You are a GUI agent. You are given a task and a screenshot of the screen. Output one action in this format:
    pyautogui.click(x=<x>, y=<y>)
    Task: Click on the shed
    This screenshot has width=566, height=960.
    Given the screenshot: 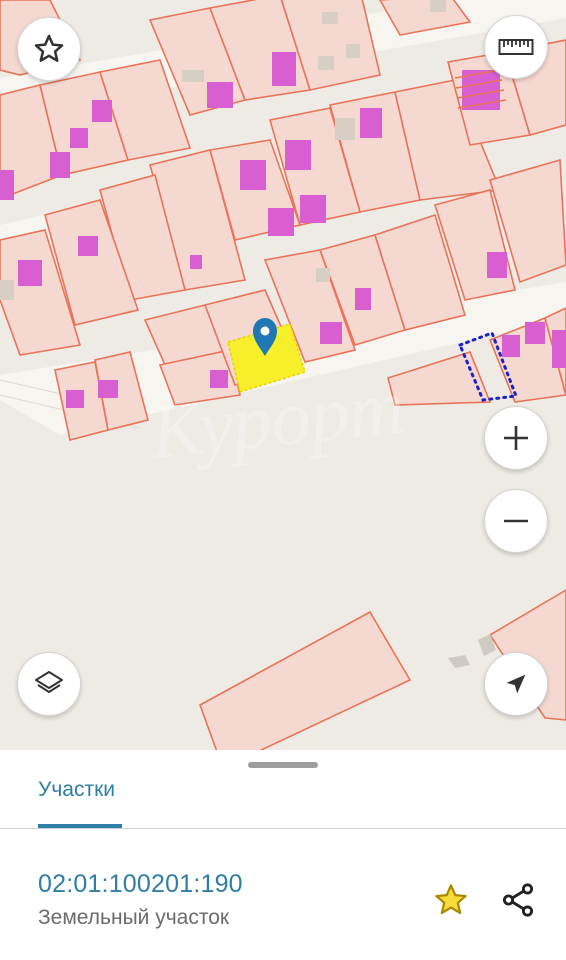 What is the action you would take?
    pyautogui.click(x=459, y=661)
    